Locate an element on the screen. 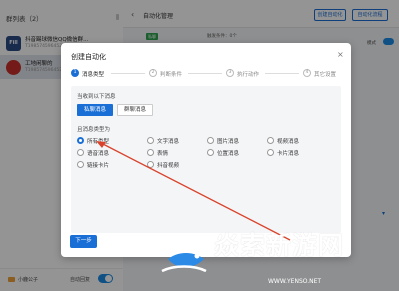  watermark-text: 焱索新游网 is located at coordinates (279, 245).